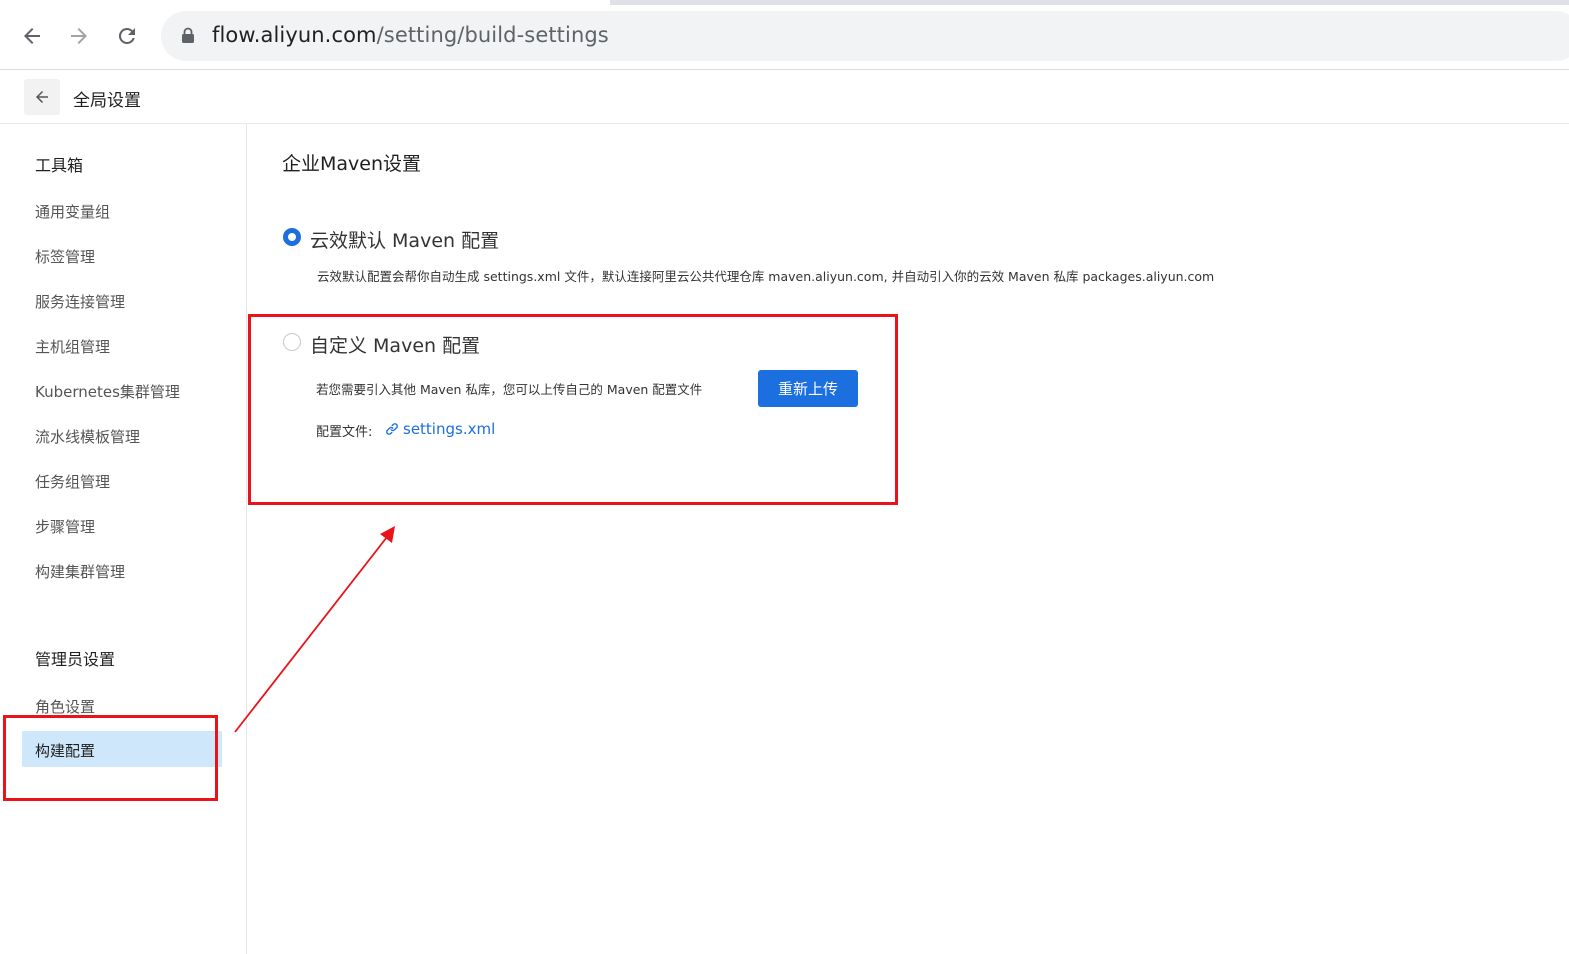  What do you see at coordinates (65, 750) in the screenshot?
I see `sidebar-item-build-config-label: 构建配置` at bounding box center [65, 750].